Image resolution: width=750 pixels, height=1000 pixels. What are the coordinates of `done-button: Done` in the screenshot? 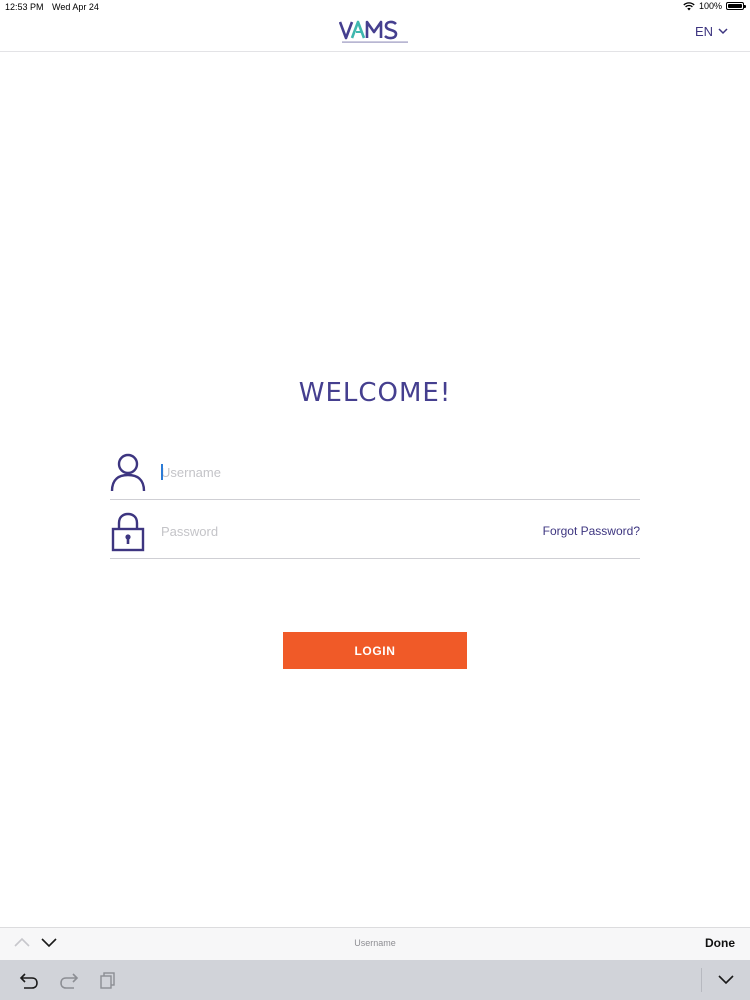 It's located at (720, 943).